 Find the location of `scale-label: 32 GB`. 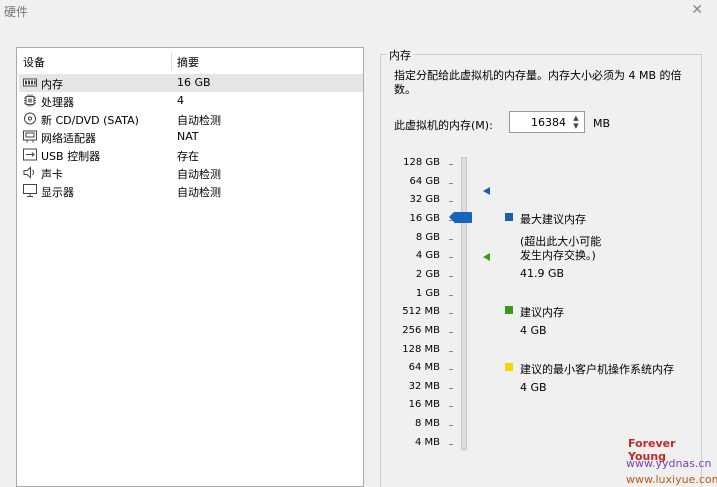

scale-label: 32 GB is located at coordinates (424, 200).